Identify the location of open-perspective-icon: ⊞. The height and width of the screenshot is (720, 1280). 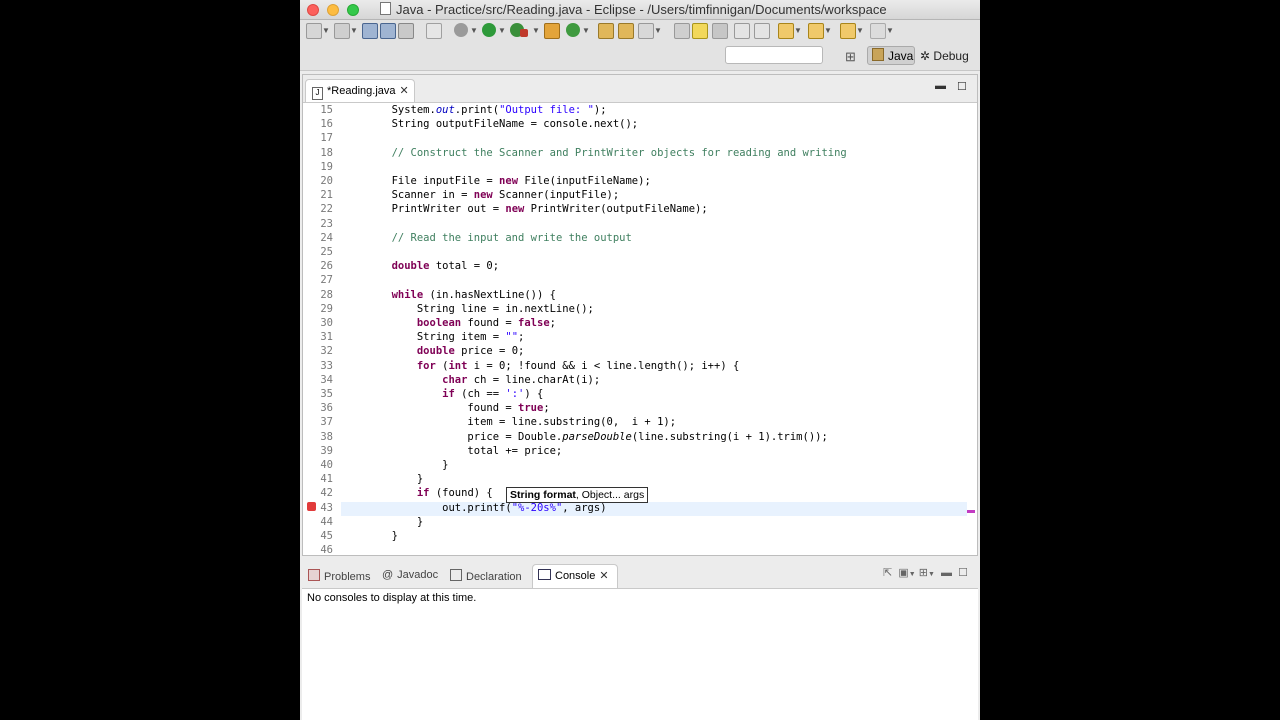
(850, 57).